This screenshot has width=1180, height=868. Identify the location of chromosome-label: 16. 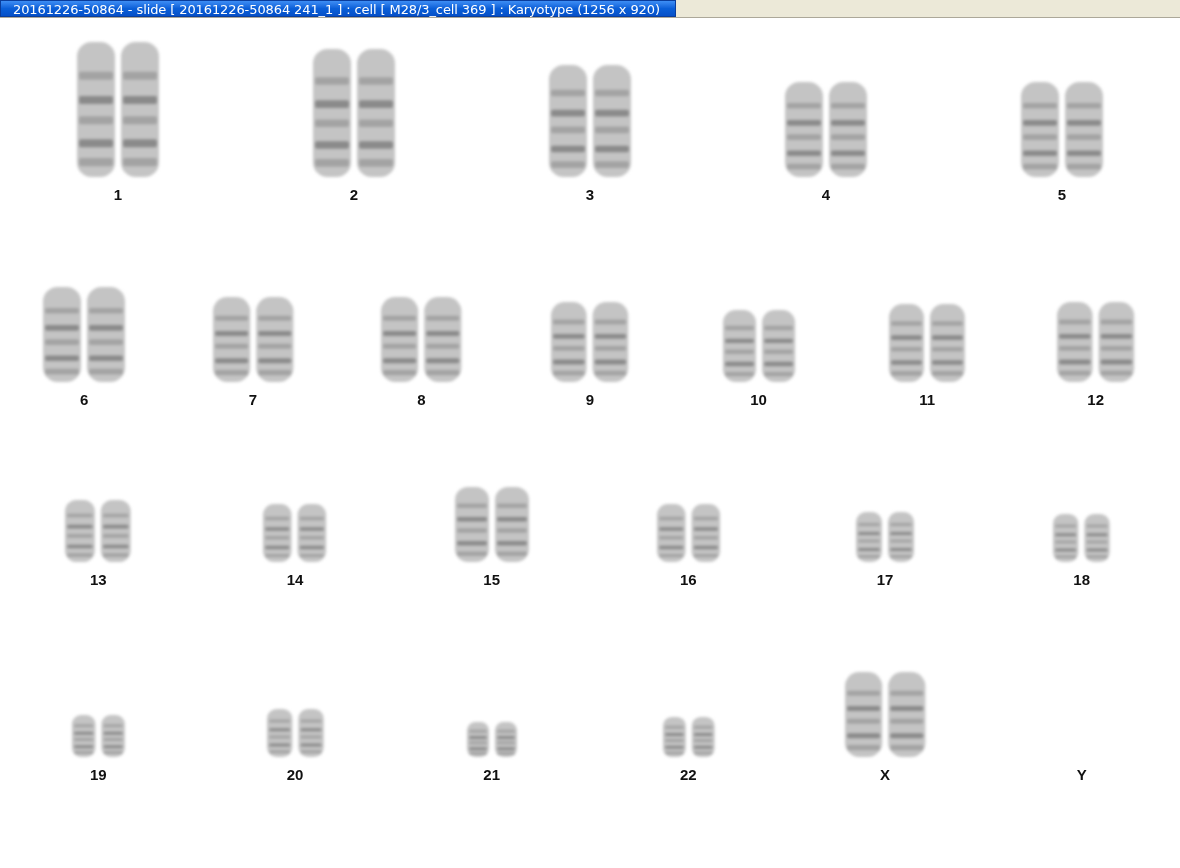
(688, 580).